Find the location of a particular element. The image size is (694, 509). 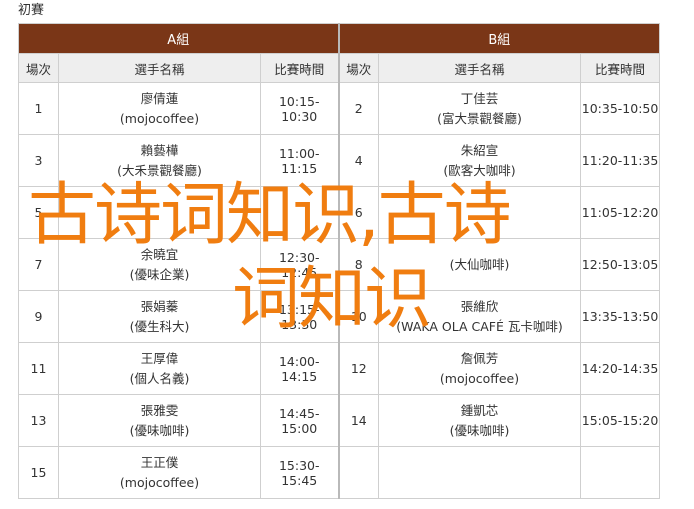

a-time-cell: 11:00-11:15 is located at coordinates (299, 160).